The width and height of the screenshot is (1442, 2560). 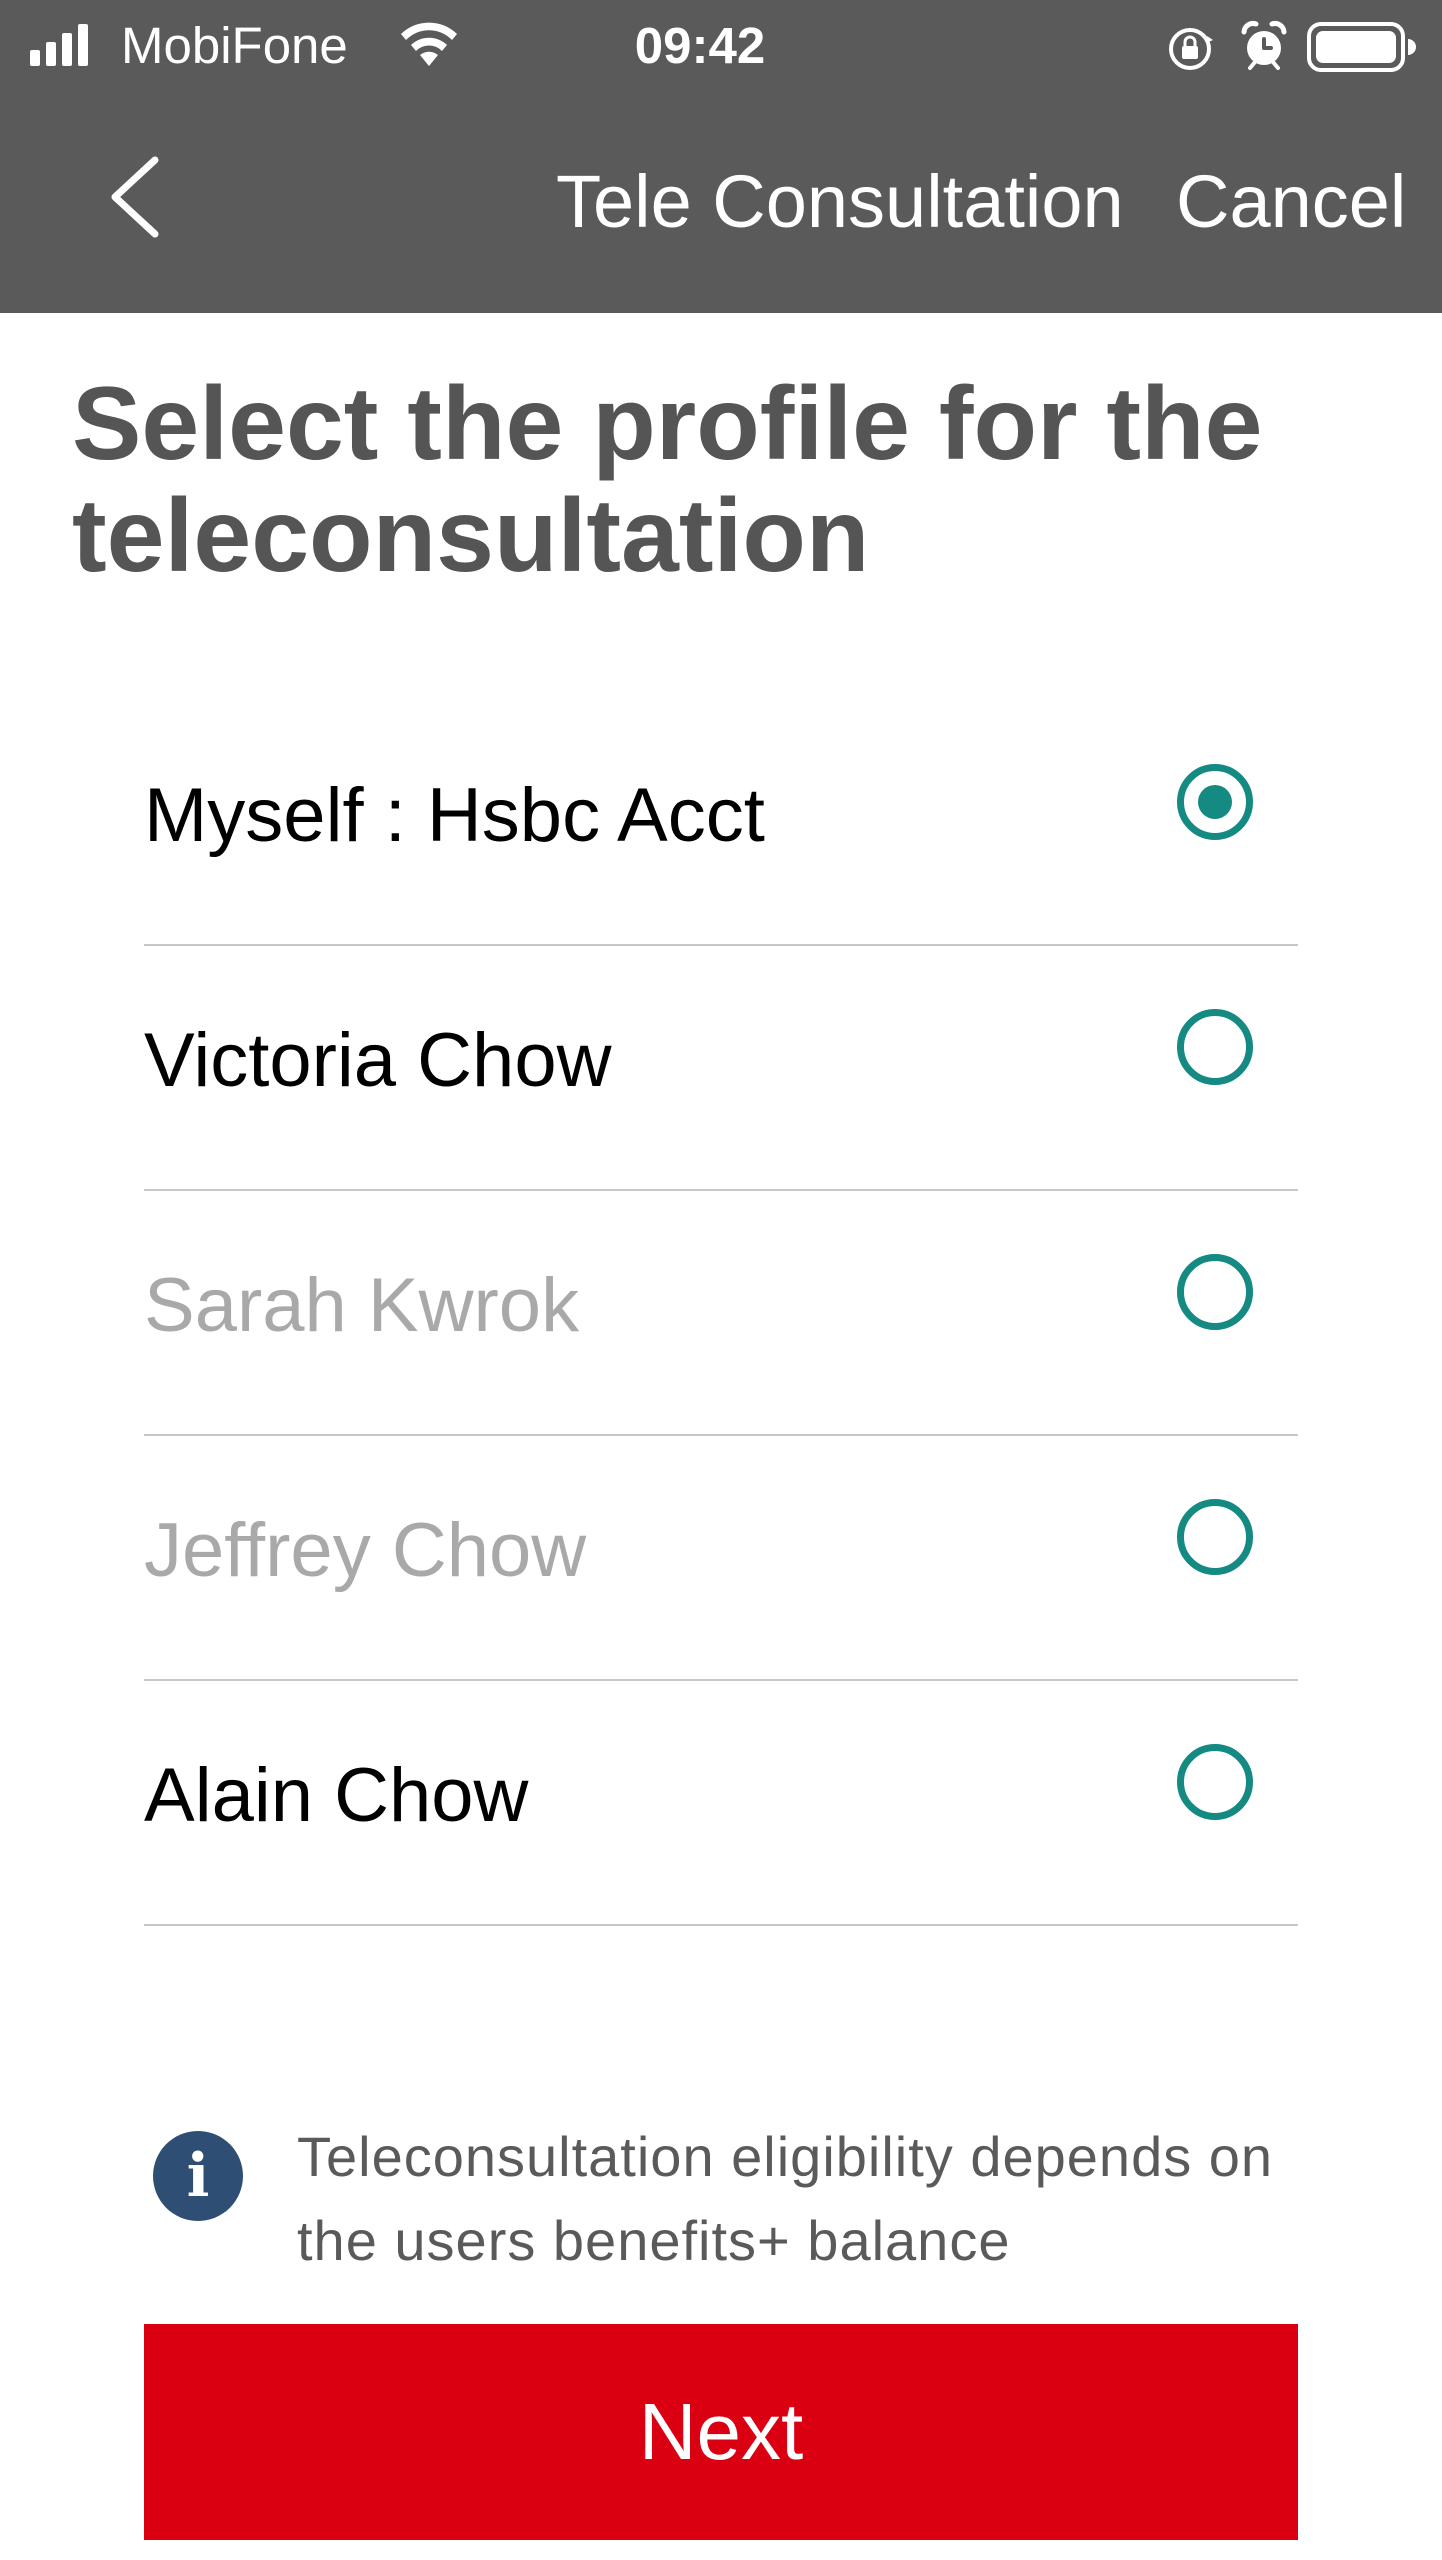 What do you see at coordinates (454, 815) in the screenshot?
I see `profile-name: Myself : Hsbc Acct` at bounding box center [454, 815].